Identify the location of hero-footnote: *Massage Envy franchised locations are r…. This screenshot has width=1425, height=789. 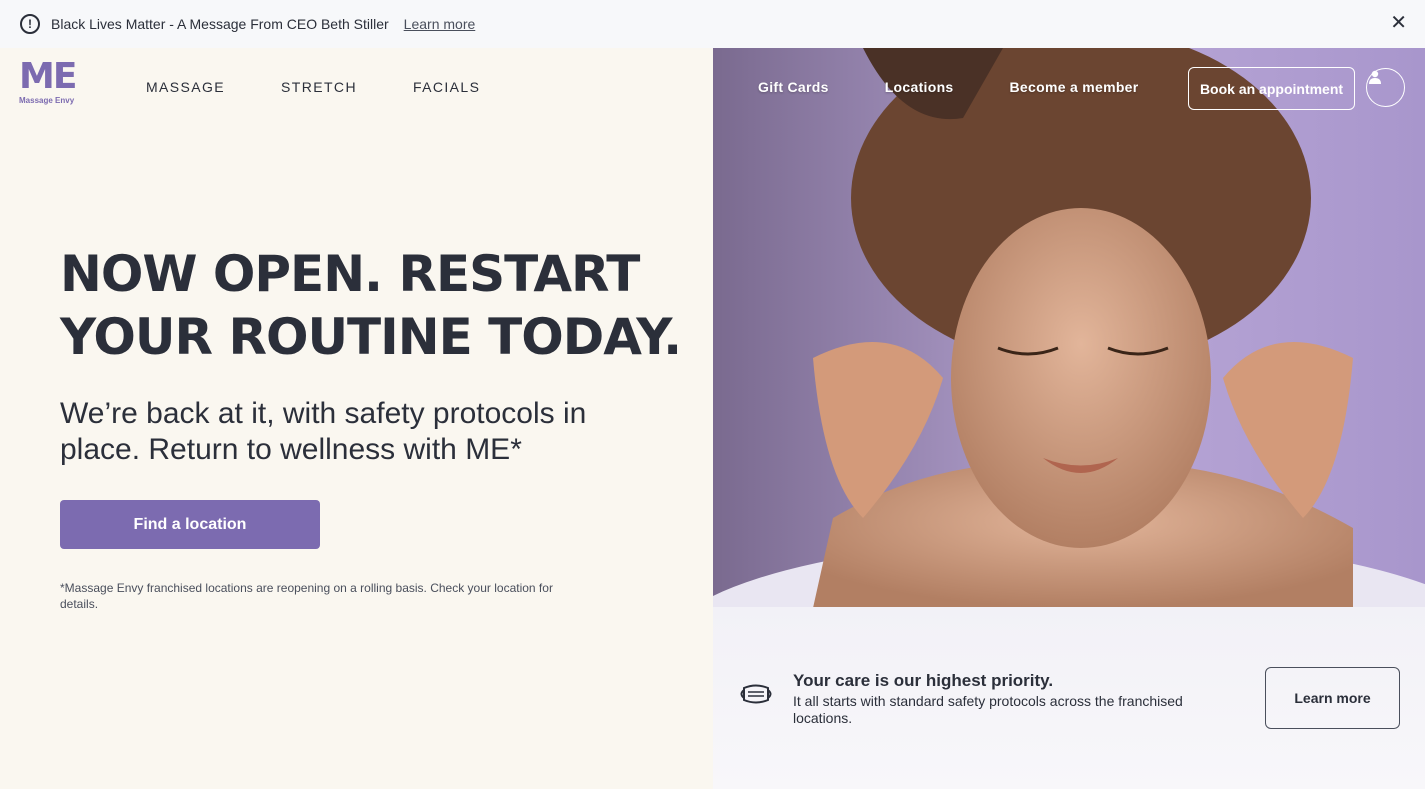
(306, 596).